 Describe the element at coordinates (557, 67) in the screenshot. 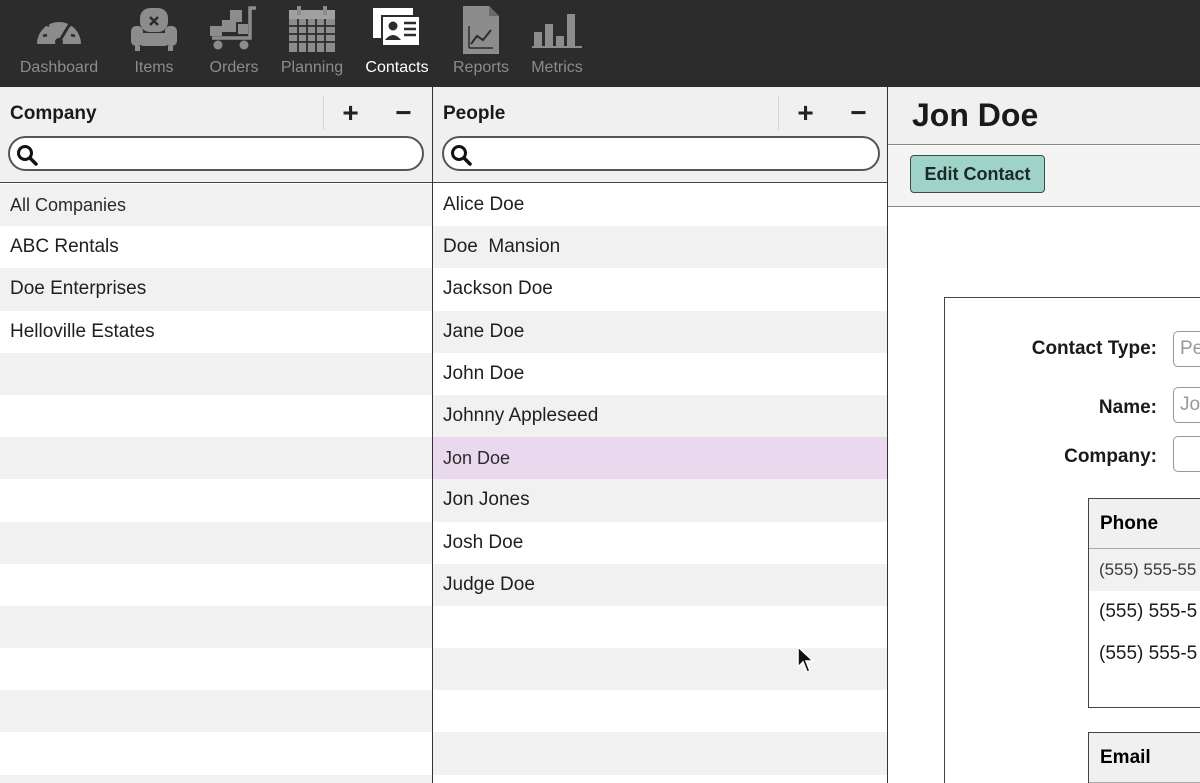

I see `toolbar-metrics-label: Metrics` at that location.